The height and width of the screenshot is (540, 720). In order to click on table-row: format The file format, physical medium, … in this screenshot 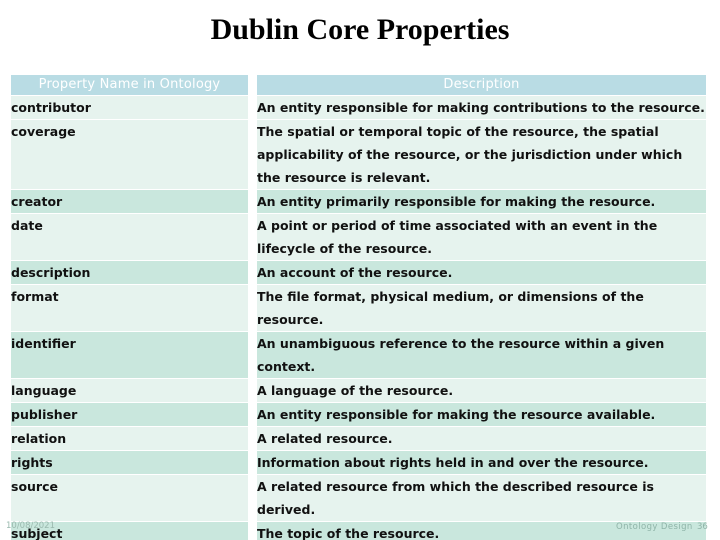, I will do `click(358, 308)`.